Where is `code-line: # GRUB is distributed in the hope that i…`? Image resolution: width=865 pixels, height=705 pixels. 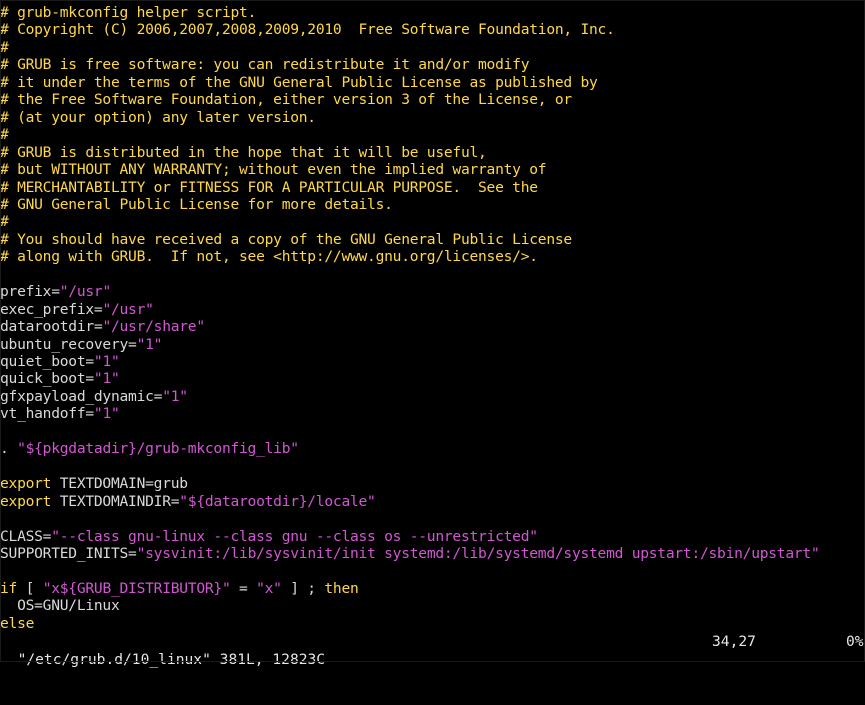
code-line: # GRUB is distributed in the hope that i… is located at coordinates (243, 152).